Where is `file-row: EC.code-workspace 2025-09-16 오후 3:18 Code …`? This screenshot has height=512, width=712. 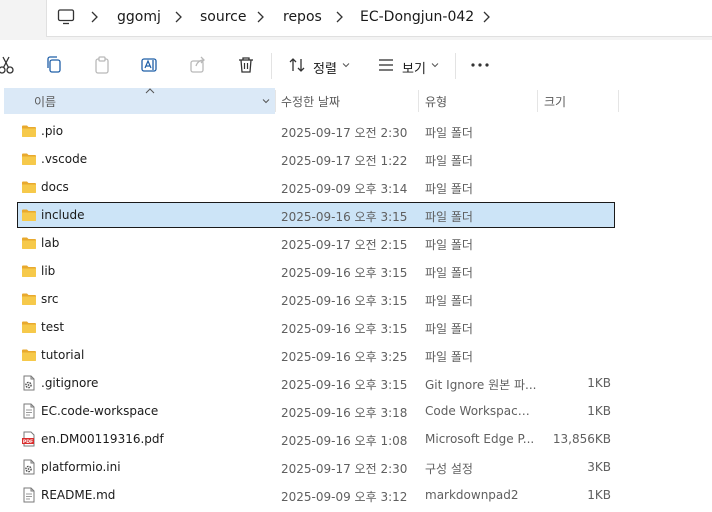
file-row: EC.code-workspace 2025-09-16 오후 3:18 Code … is located at coordinates (316, 411).